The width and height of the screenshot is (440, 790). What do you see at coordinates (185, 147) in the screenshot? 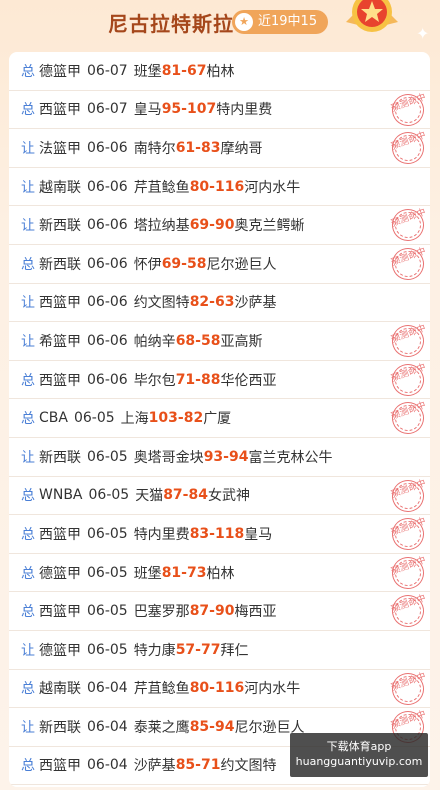
I see `home-score: 61` at bounding box center [185, 147].